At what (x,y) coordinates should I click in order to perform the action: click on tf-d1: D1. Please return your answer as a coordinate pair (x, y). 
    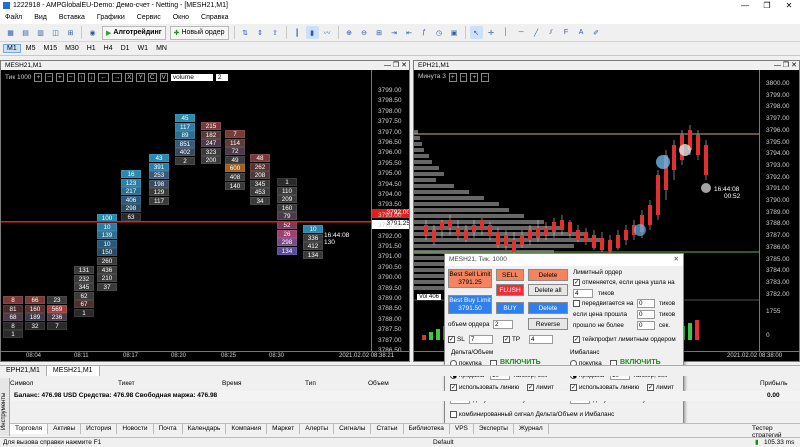
    Looking at the image, I should click on (125, 48).